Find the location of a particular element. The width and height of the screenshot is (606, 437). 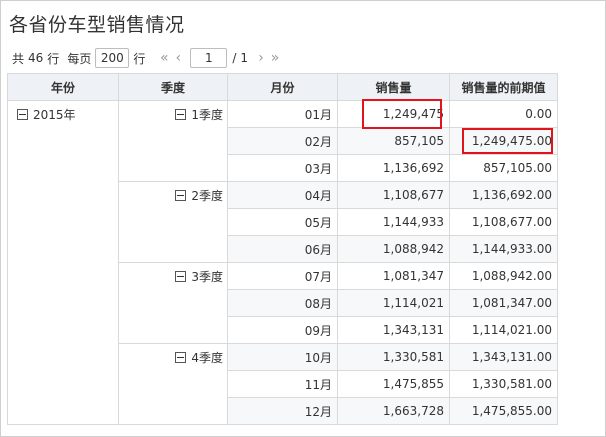

rows-label: 行 is located at coordinates (139, 58).